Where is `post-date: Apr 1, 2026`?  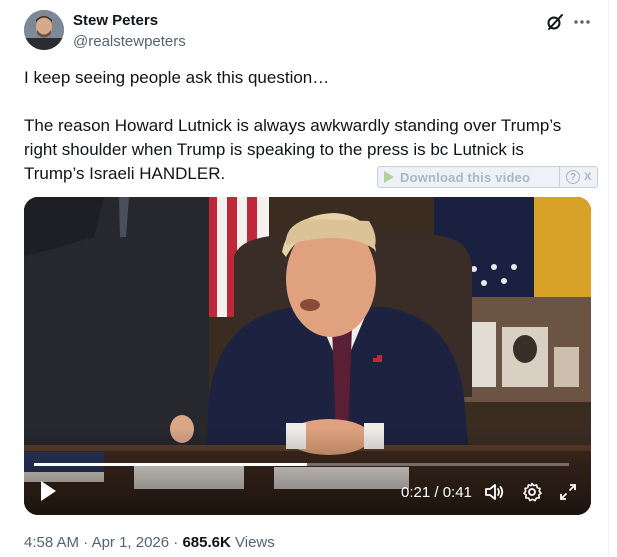 post-date: Apr 1, 2026 is located at coordinates (131, 542).